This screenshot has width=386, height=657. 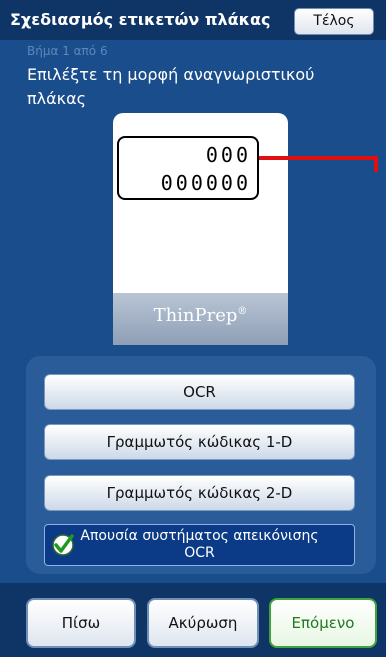 What do you see at coordinates (195, 315) in the screenshot?
I see `brand-name: ThinPrep` at bounding box center [195, 315].